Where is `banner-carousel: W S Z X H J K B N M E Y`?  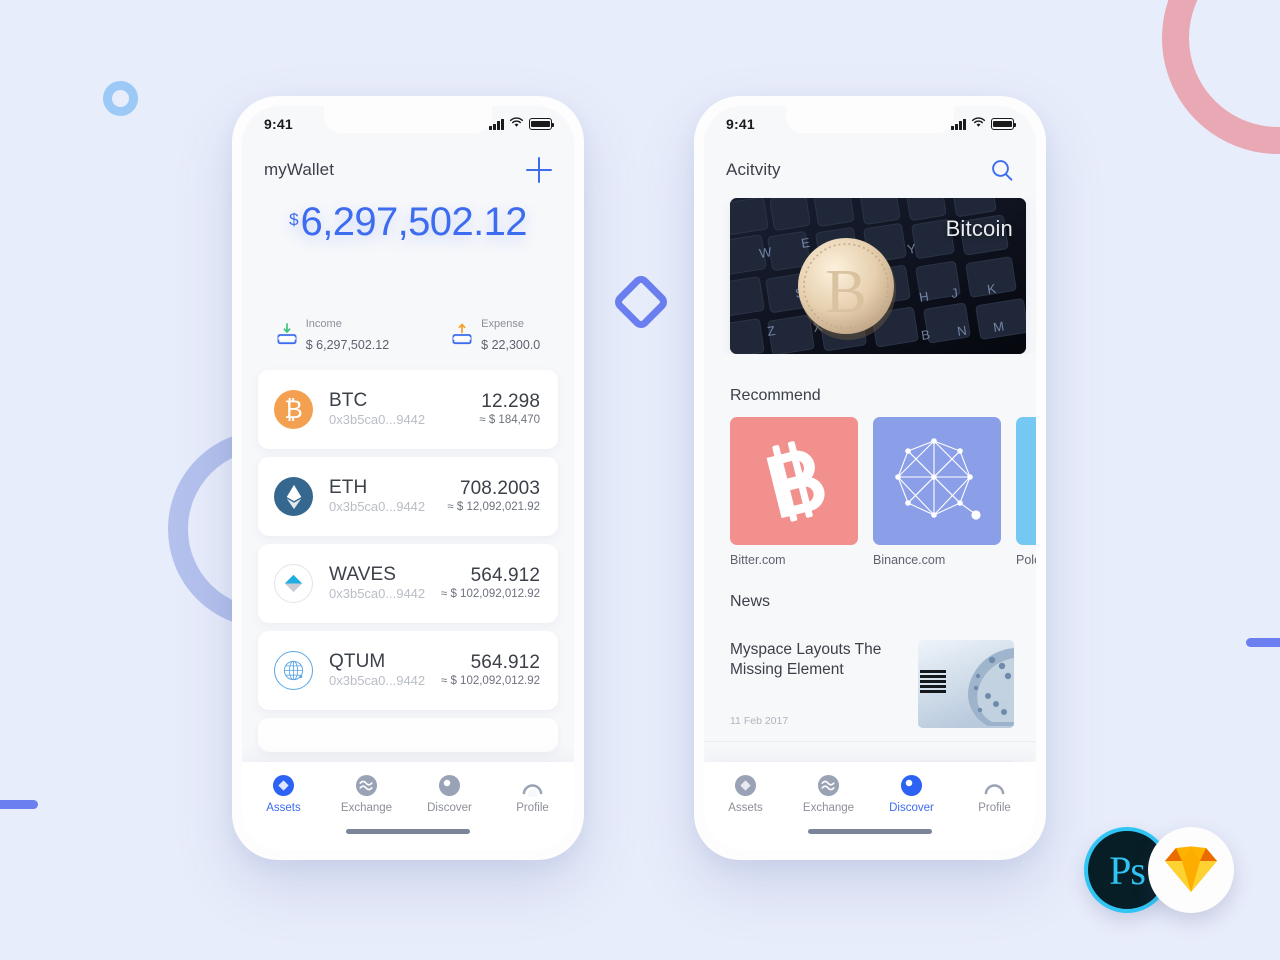
banner-carousel: W S Z X H J K B N M E Y is located at coordinates (870, 276).